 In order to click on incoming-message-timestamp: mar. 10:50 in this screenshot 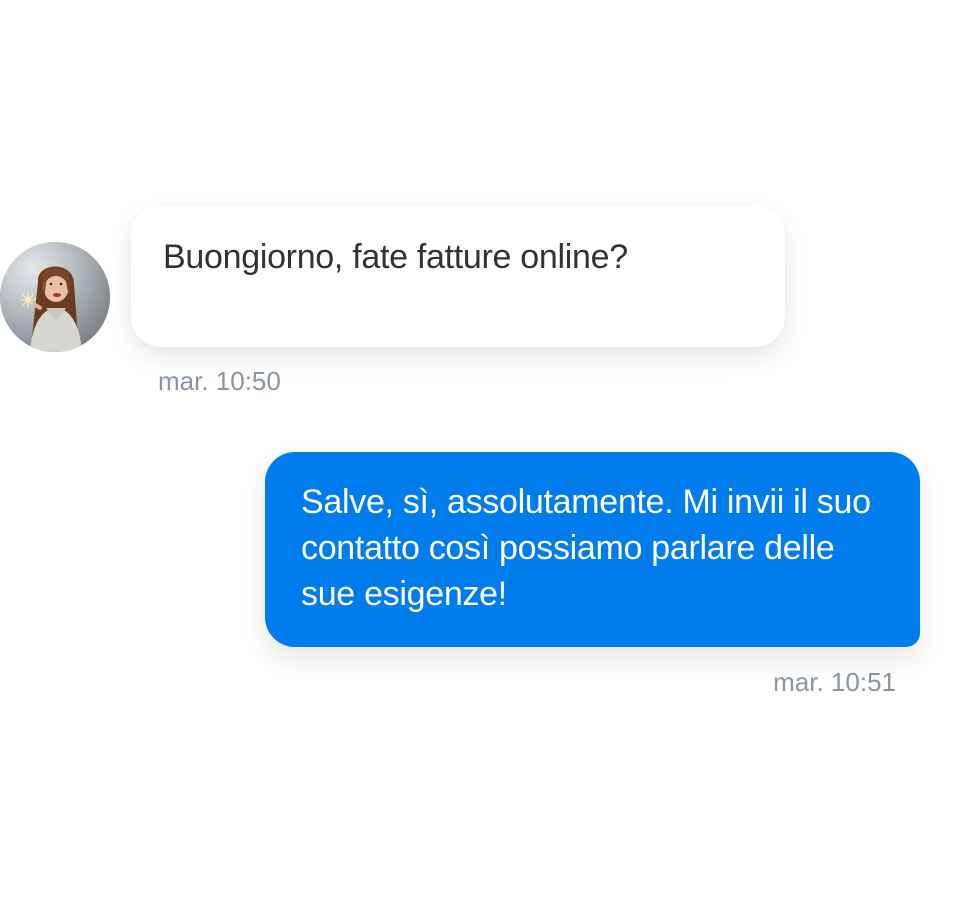, I will do `click(219, 381)`.